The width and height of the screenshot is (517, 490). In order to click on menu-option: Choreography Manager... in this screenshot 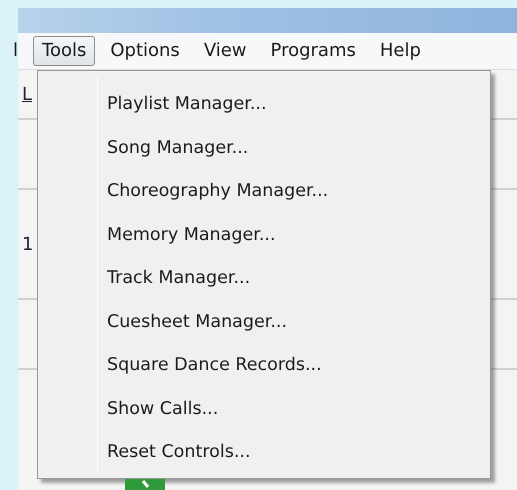, I will do `click(264, 192)`.